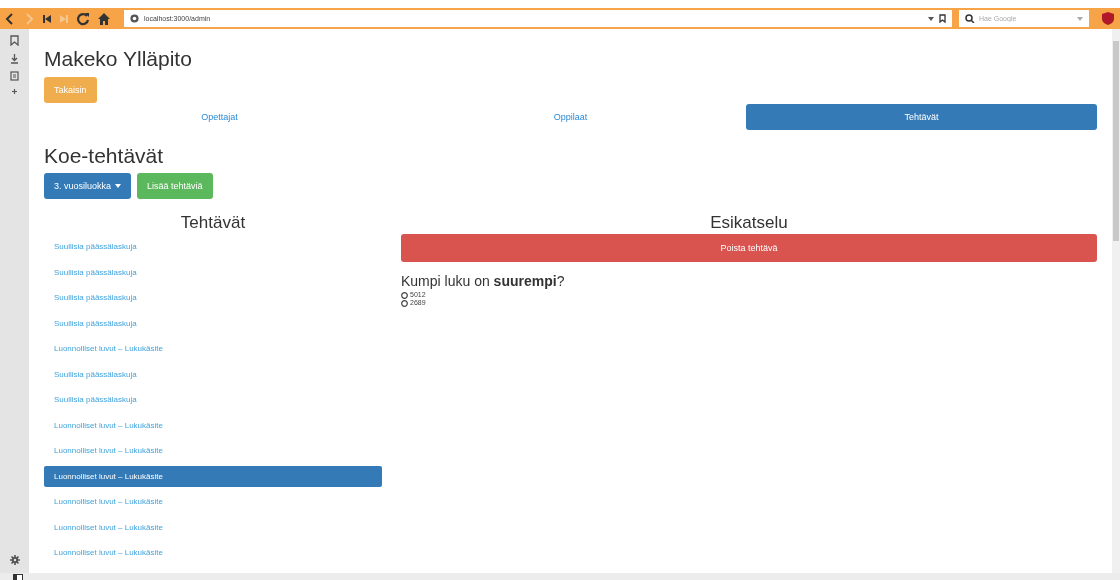 Image resolution: width=1120 pixels, height=580 pixels. Describe the element at coordinates (88, 186) in the screenshot. I see `grade-dropdown: 3. vuosiluokka` at that location.